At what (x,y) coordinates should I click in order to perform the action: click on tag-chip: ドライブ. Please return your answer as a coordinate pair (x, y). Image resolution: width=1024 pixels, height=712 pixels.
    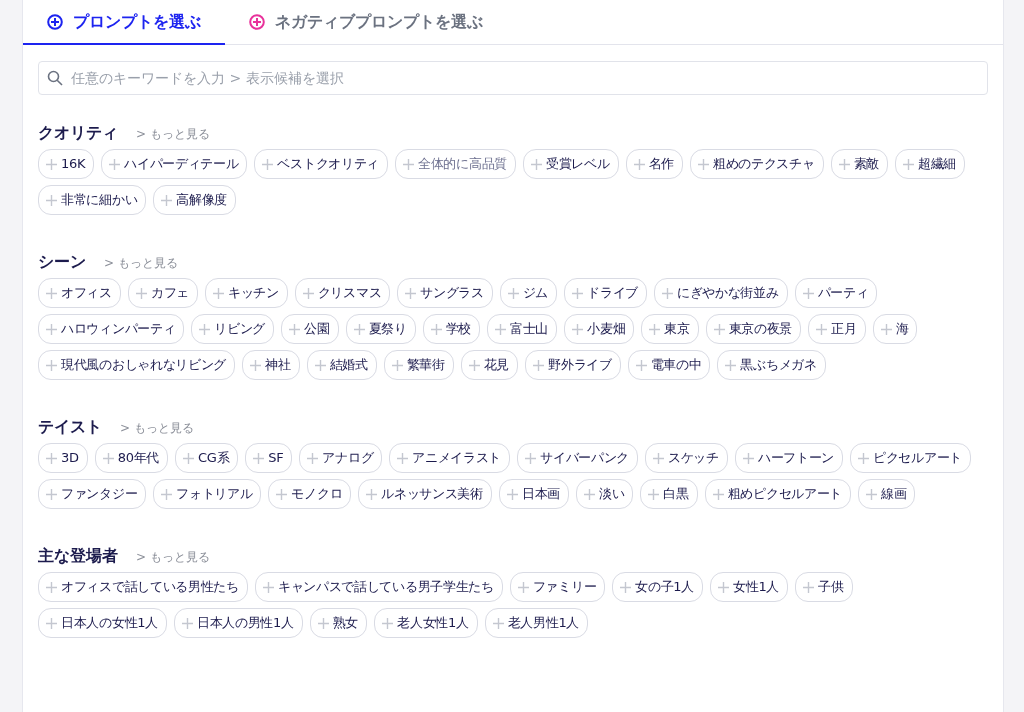
    Looking at the image, I should click on (605, 293).